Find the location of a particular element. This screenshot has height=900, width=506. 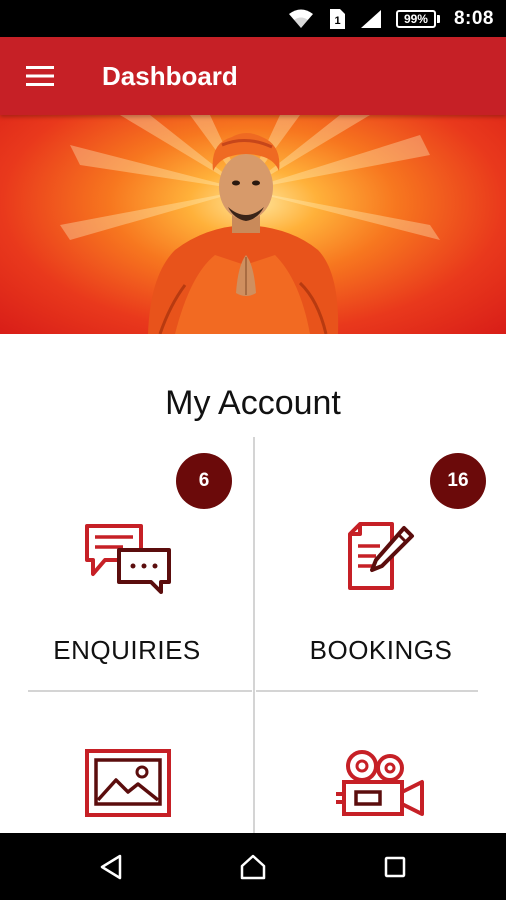

clock: 8:08 is located at coordinates (473, 18).